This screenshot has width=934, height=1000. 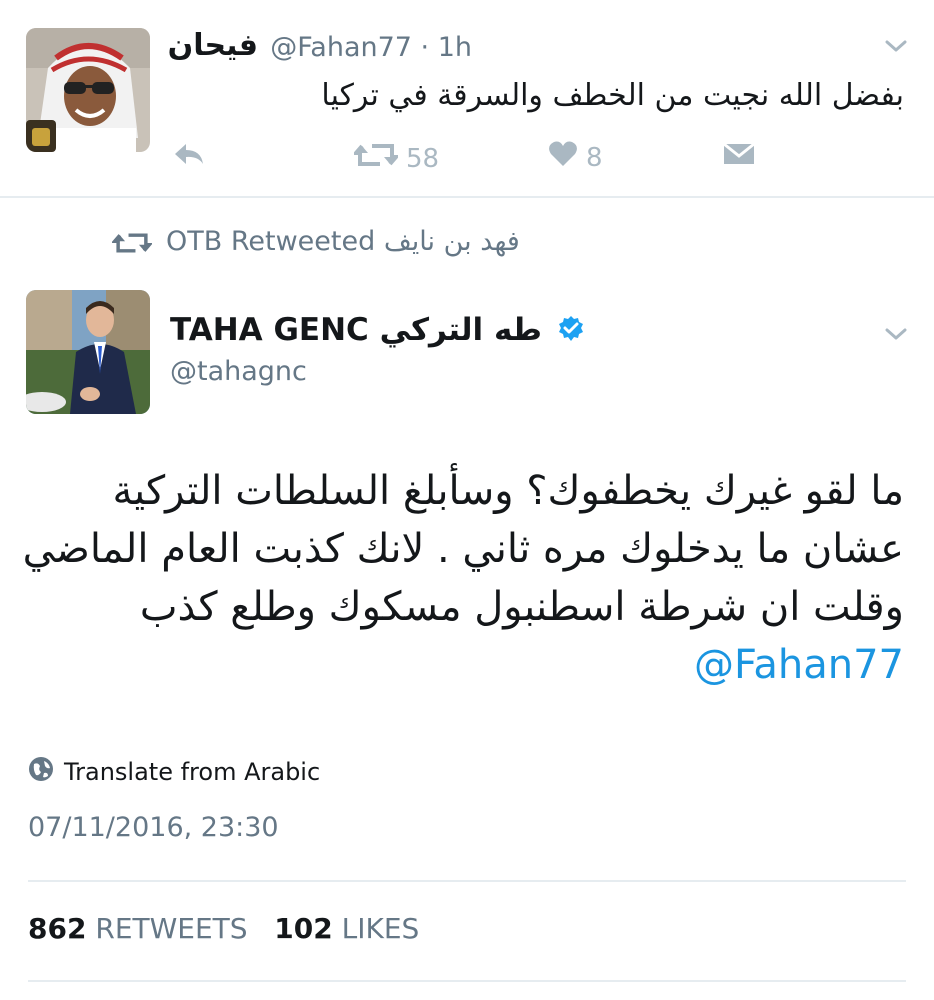 I want to click on tweet2-chevron-down-icon, so click(x=896, y=336).